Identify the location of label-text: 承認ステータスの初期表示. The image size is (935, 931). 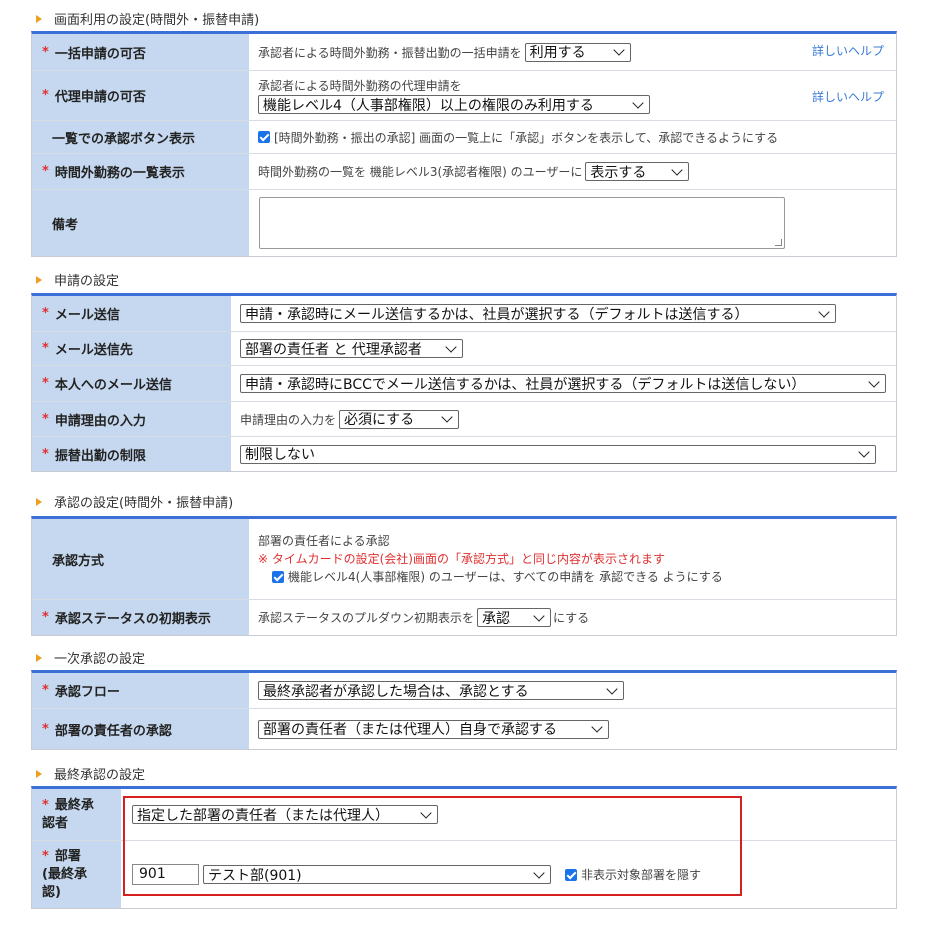
(132, 619).